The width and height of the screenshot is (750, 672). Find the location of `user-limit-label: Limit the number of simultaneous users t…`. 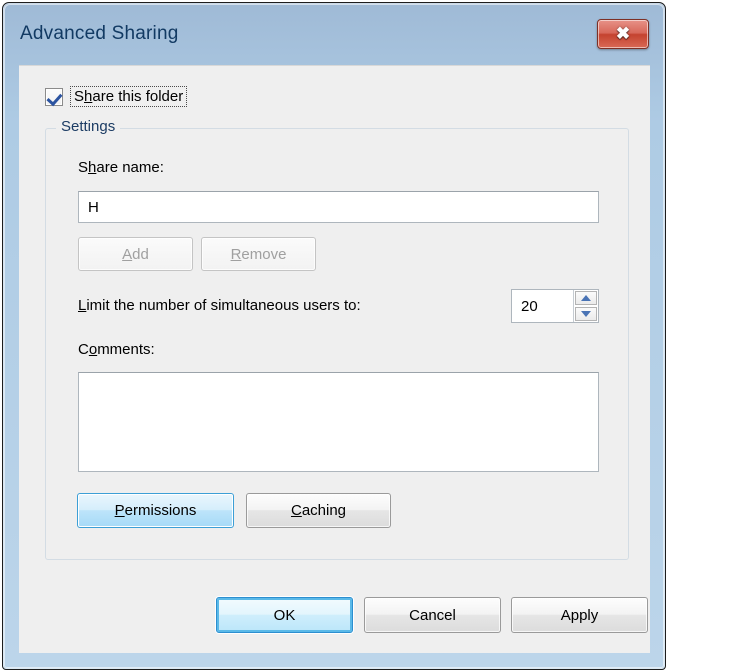

user-limit-label: Limit the number of simultaneous users t… is located at coordinates (219, 305).